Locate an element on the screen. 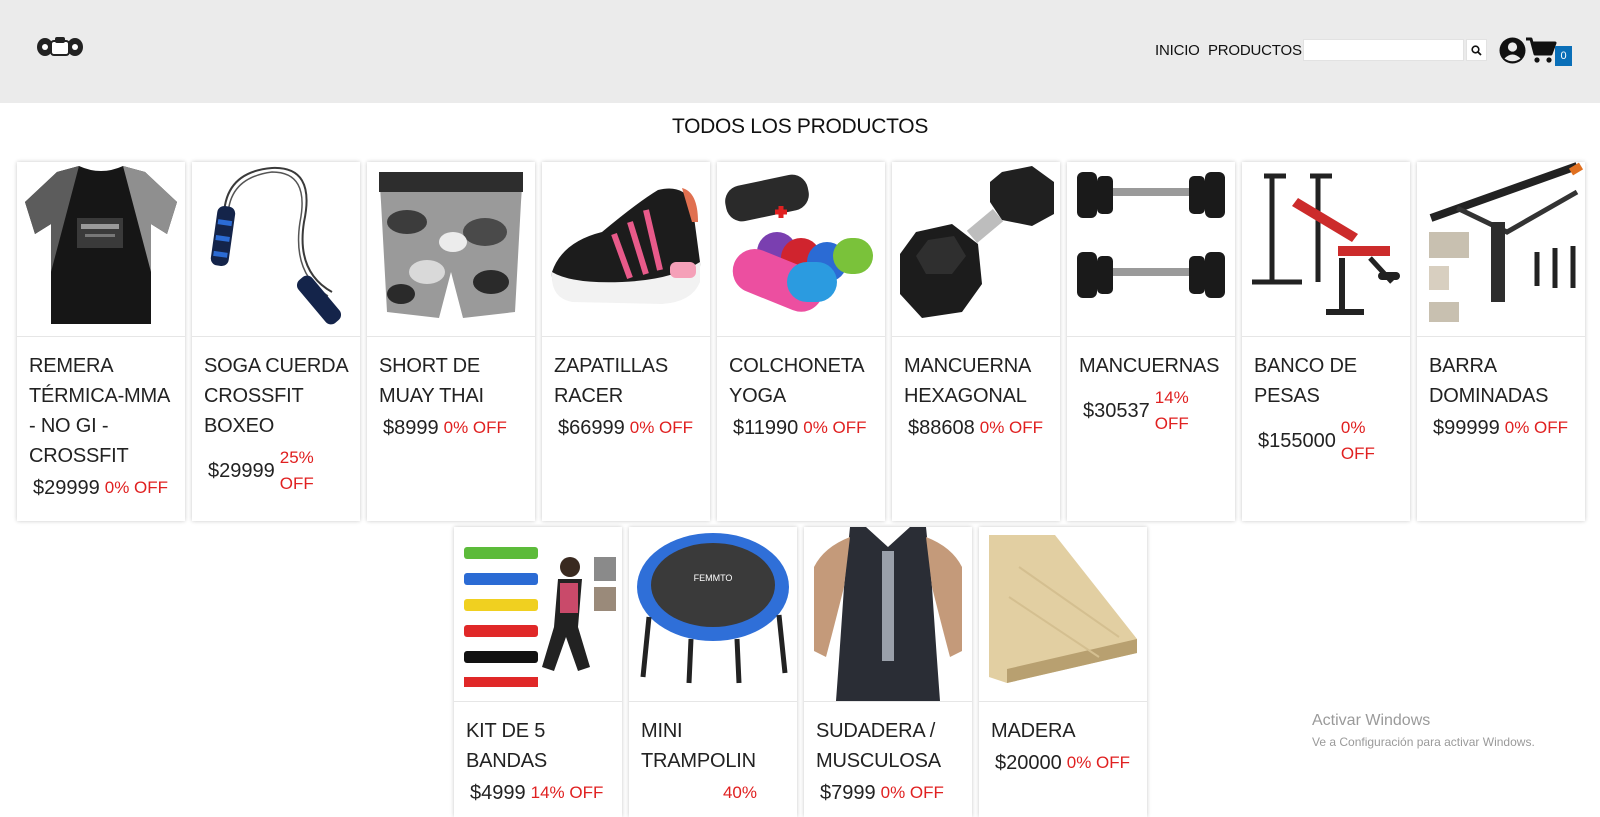  cart-icon is located at coordinates (1541, 50).